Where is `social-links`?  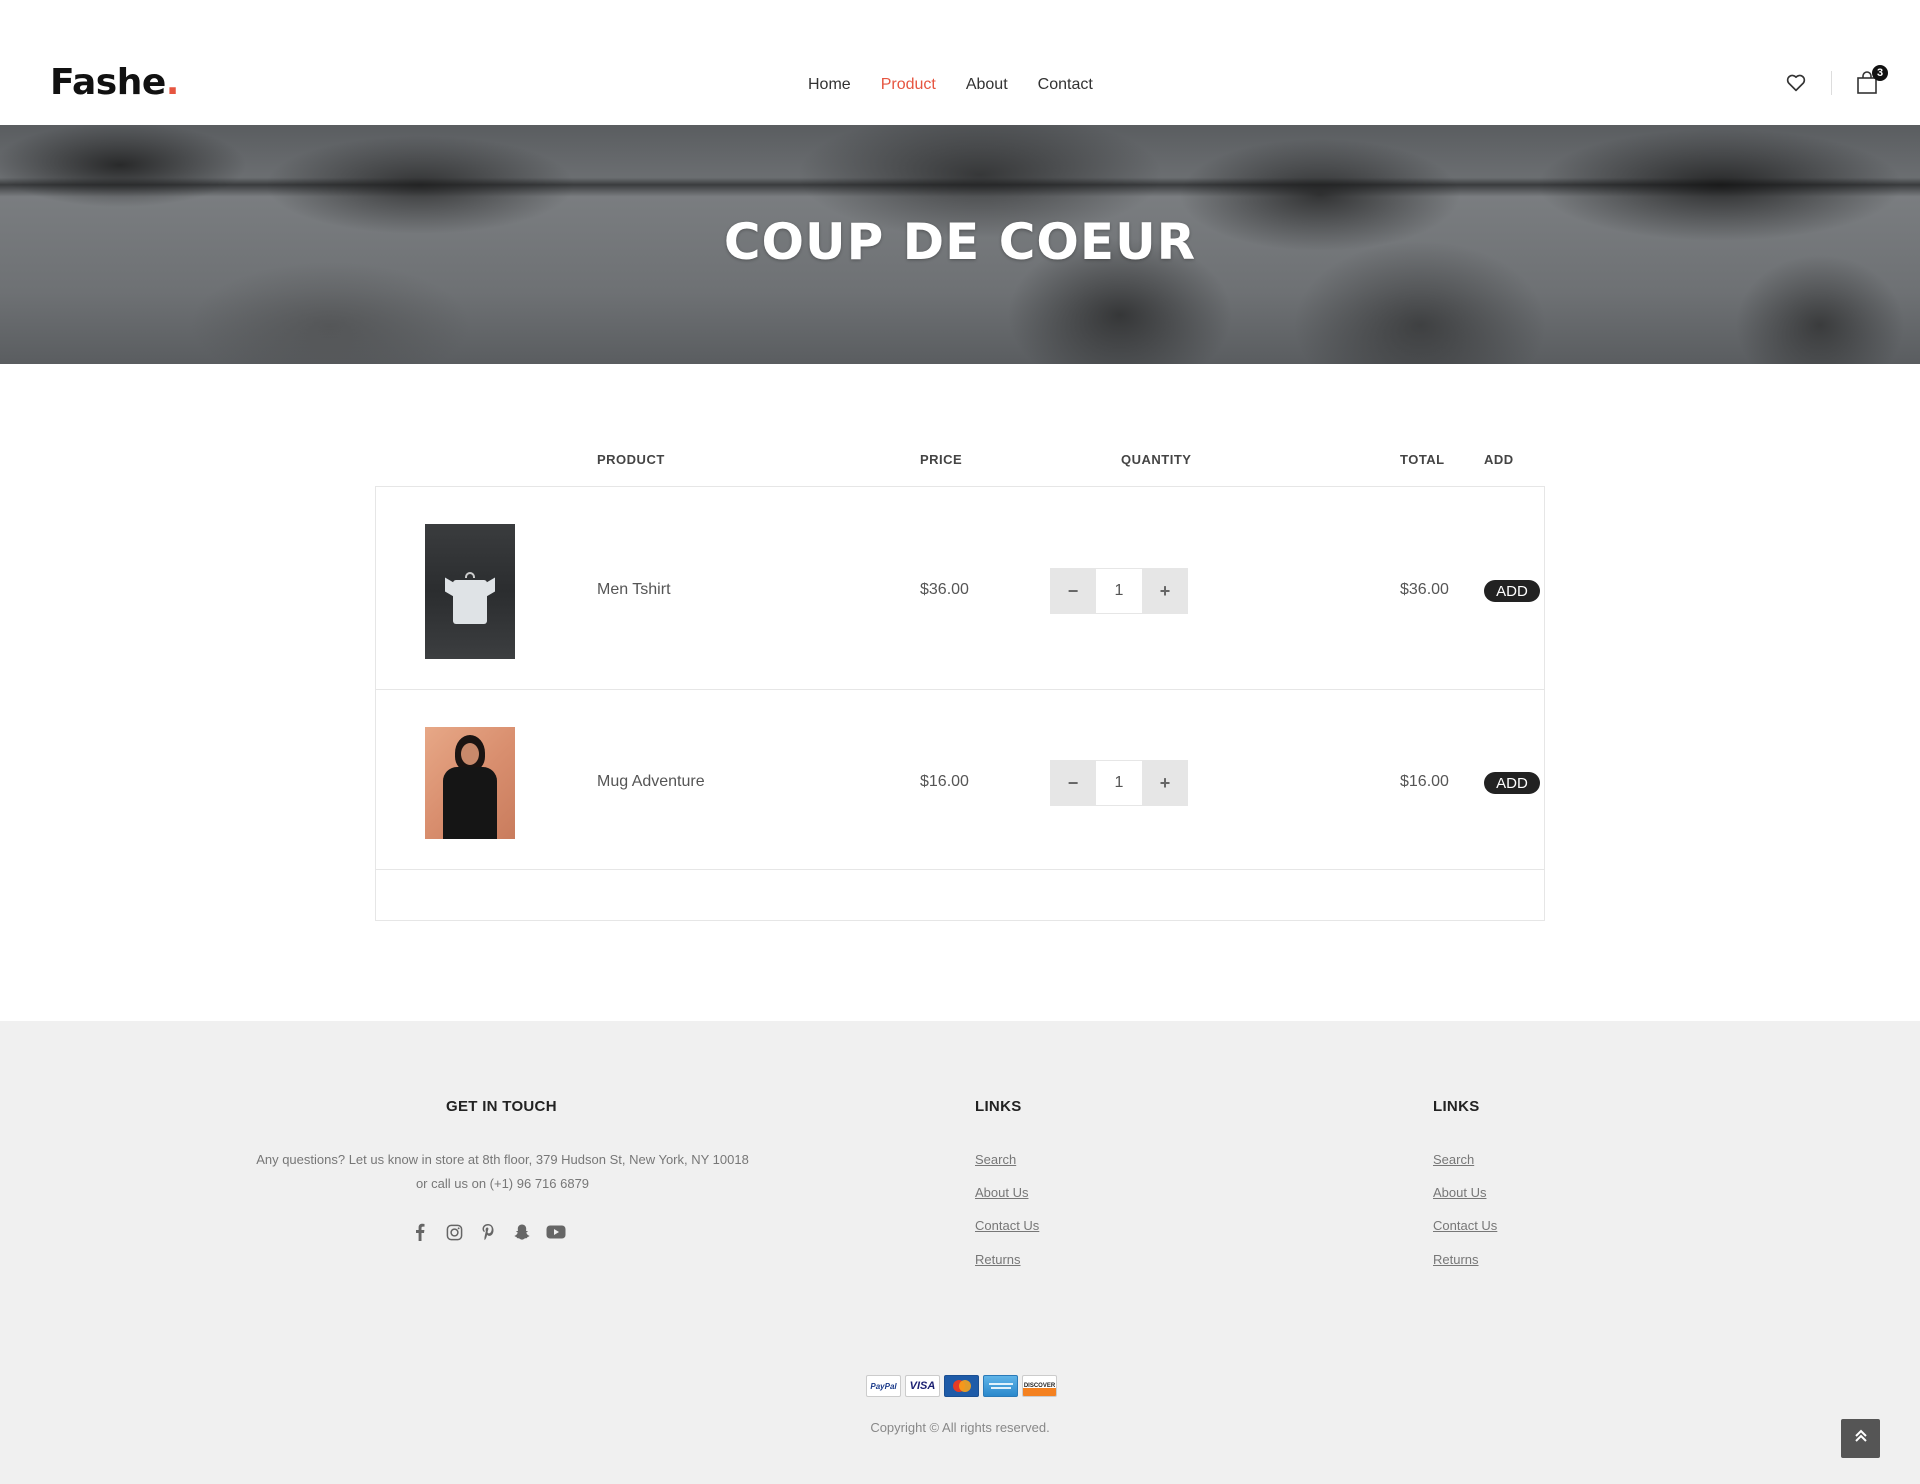
social-links is located at coordinates (488, 1232).